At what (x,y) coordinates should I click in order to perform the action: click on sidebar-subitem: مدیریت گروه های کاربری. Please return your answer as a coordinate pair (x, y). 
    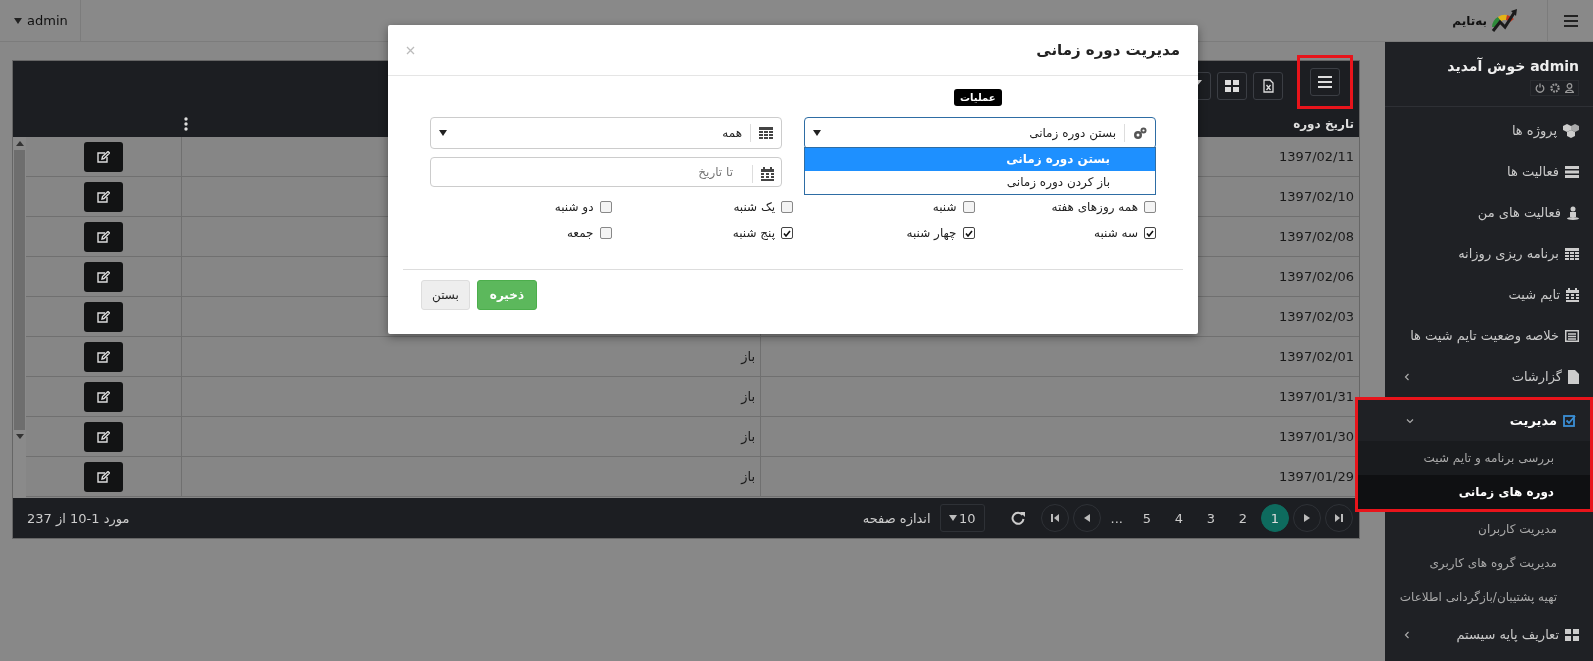
    Looking at the image, I should click on (1489, 563).